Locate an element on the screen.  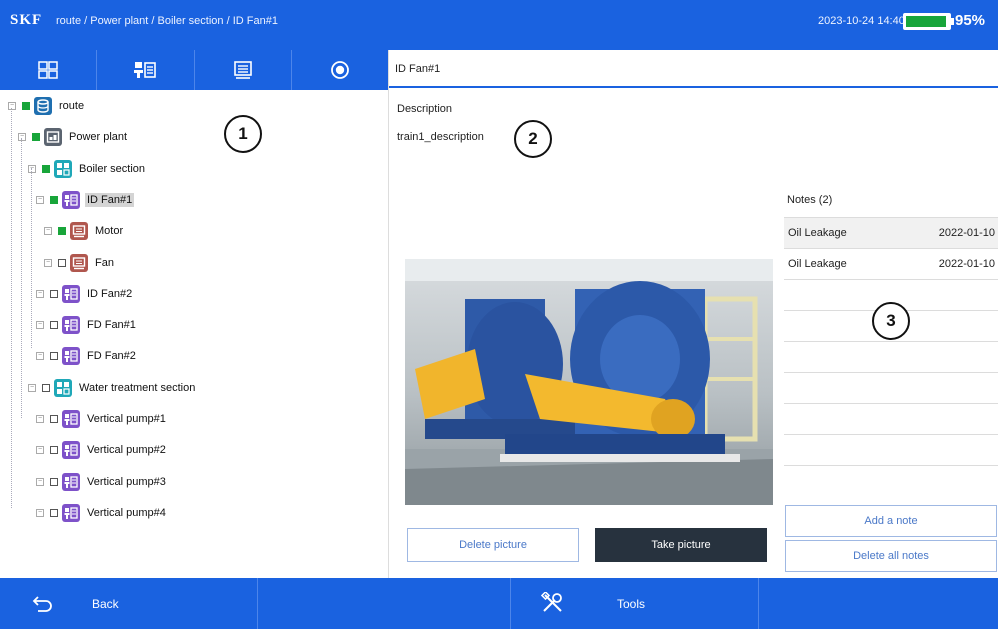
description-value: train1_description is located at coordinates (440, 137).